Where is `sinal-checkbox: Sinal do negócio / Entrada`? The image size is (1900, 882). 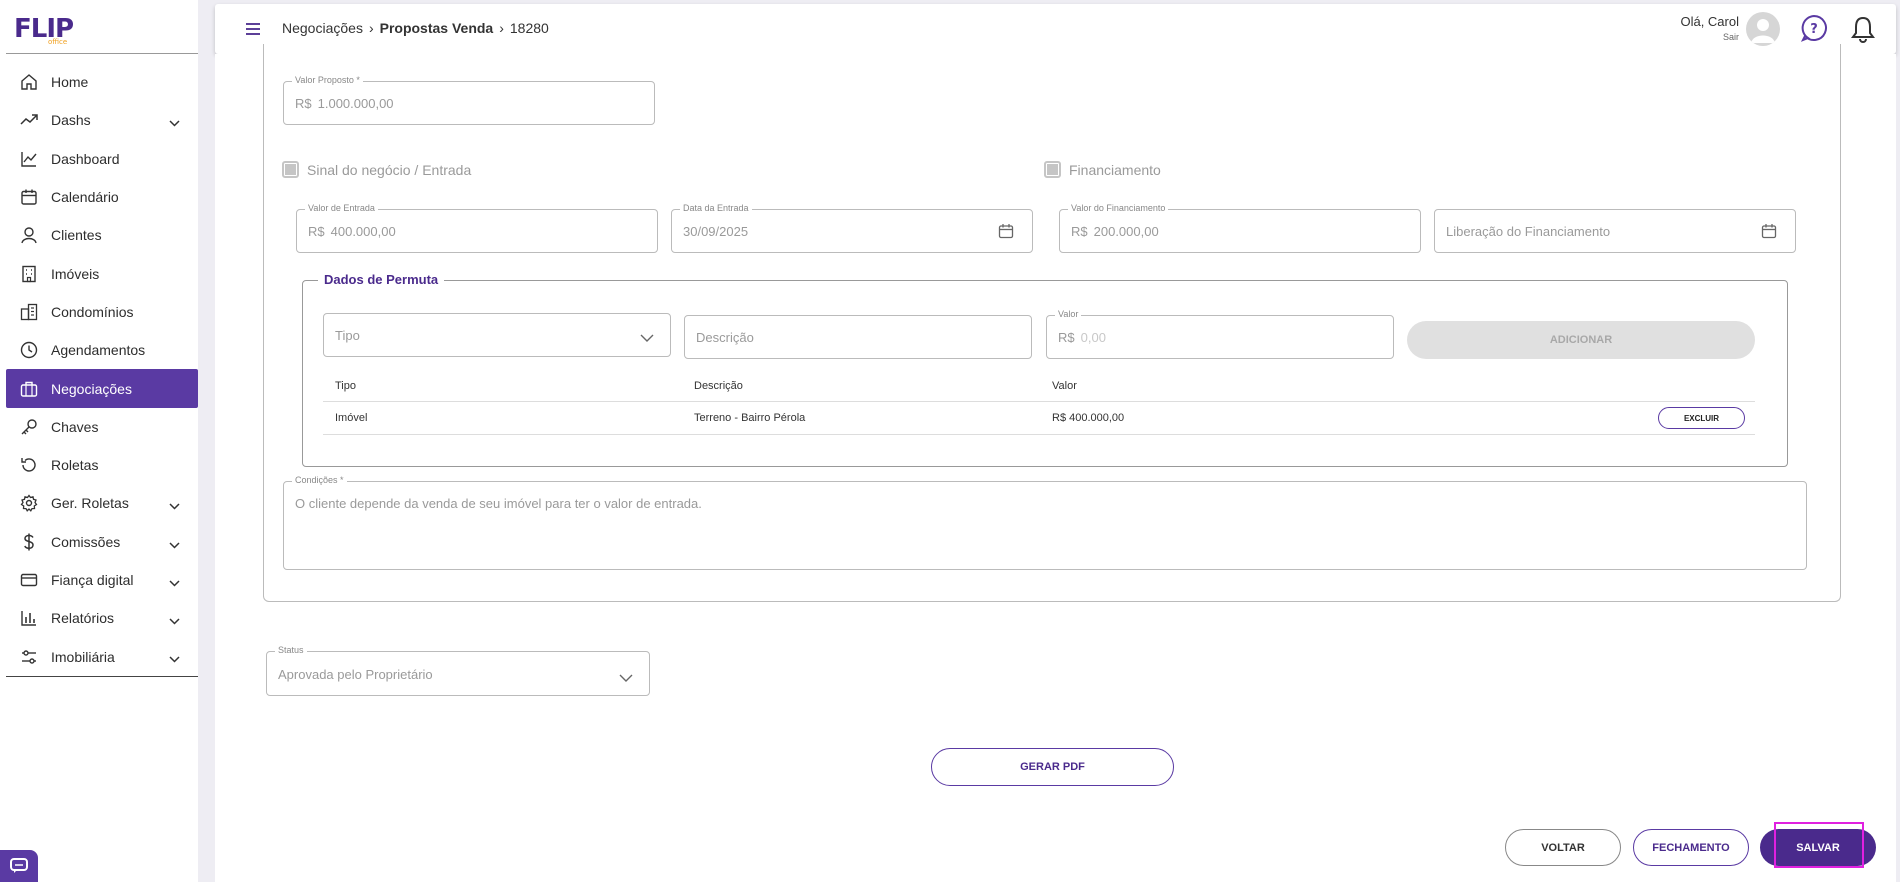 sinal-checkbox: Sinal do negócio / Entrada is located at coordinates (376, 169).